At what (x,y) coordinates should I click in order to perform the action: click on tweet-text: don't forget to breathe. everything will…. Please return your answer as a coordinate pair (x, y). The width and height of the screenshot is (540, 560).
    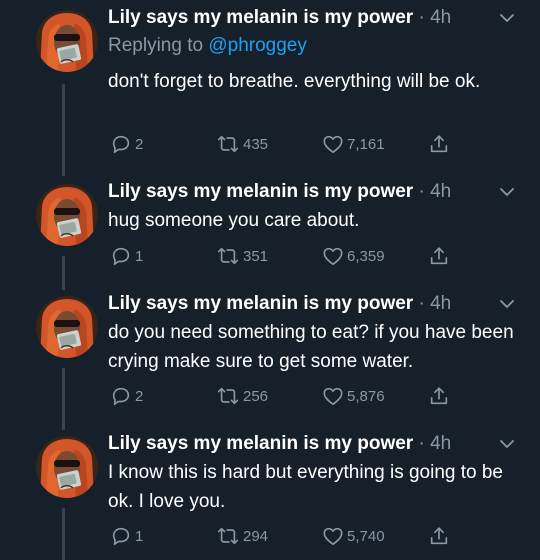
    Looking at the image, I should click on (294, 81).